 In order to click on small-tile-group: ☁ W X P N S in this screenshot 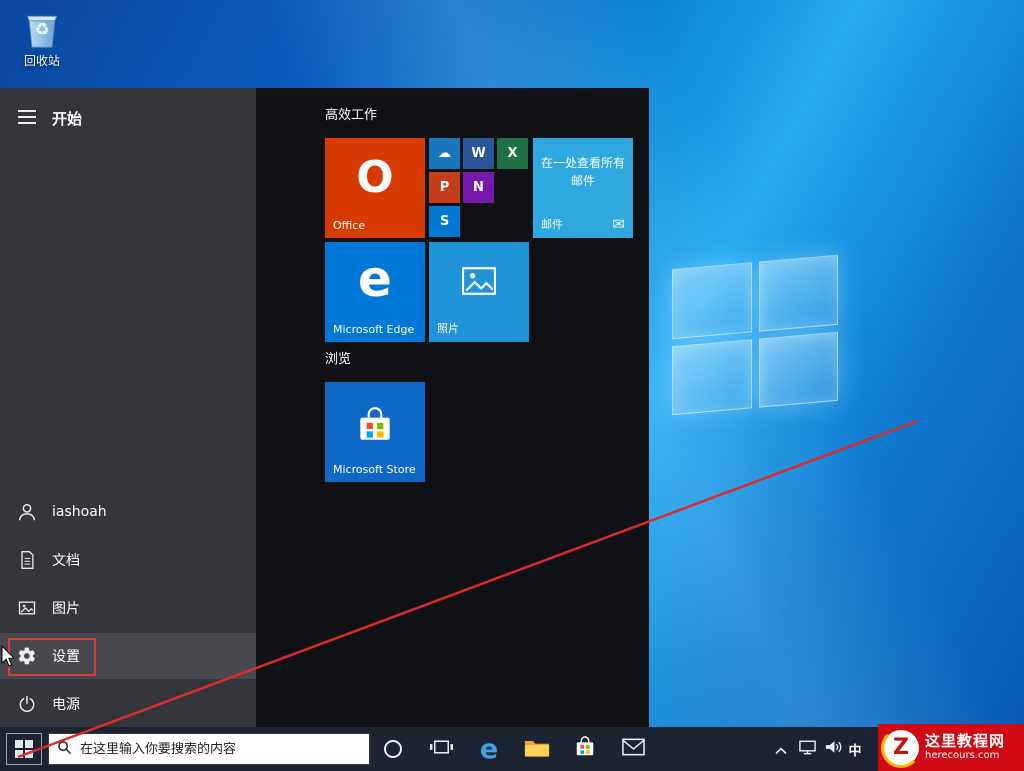, I will do `click(479, 188)`.